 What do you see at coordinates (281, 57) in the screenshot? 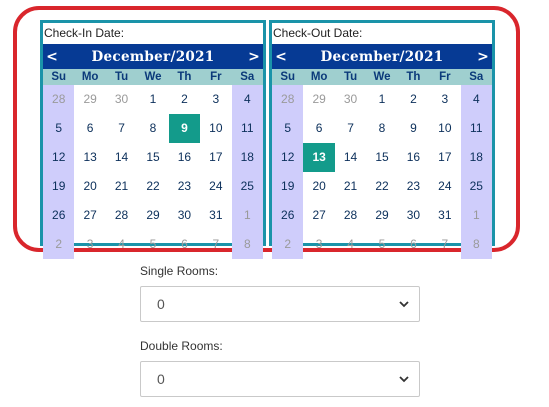
I see `checkout-prev-button: <` at bounding box center [281, 57].